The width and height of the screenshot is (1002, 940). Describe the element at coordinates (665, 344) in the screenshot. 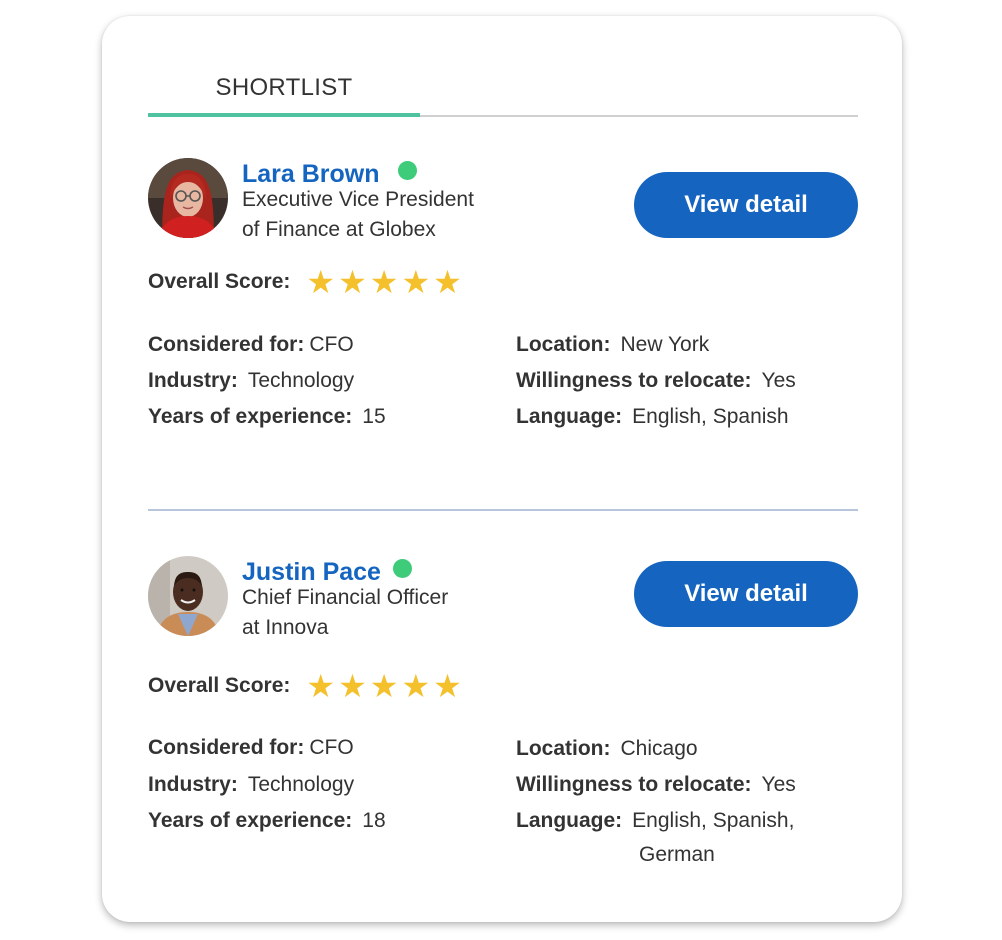

I see `field-value: New York` at that location.